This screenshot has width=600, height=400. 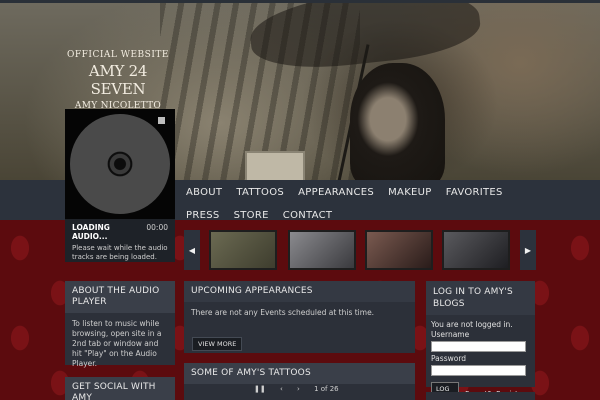 I want to click on nav-item-appearances: APPEARANCES, so click(x=336, y=193).